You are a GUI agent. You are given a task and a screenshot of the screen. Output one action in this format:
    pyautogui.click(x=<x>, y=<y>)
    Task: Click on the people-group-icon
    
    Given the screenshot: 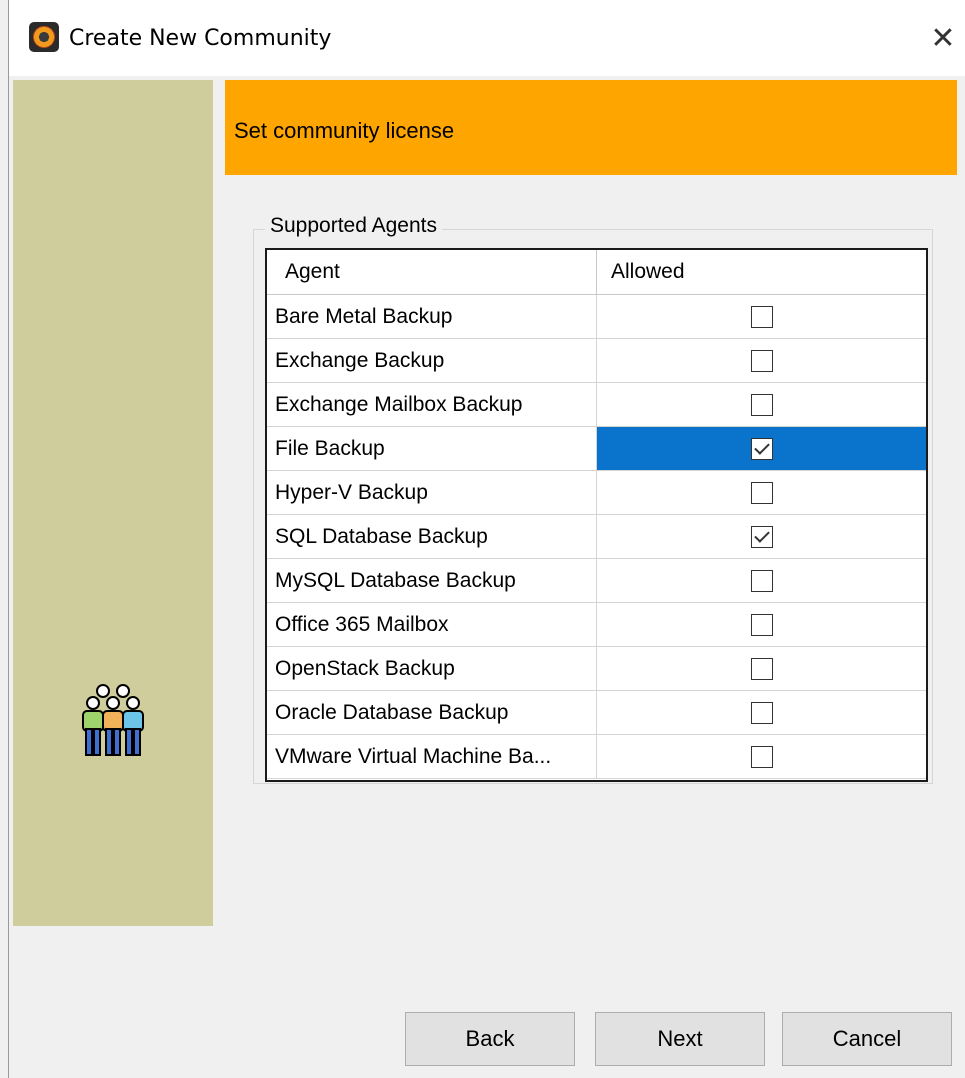 What is the action you would take?
    pyautogui.click(x=115, y=723)
    